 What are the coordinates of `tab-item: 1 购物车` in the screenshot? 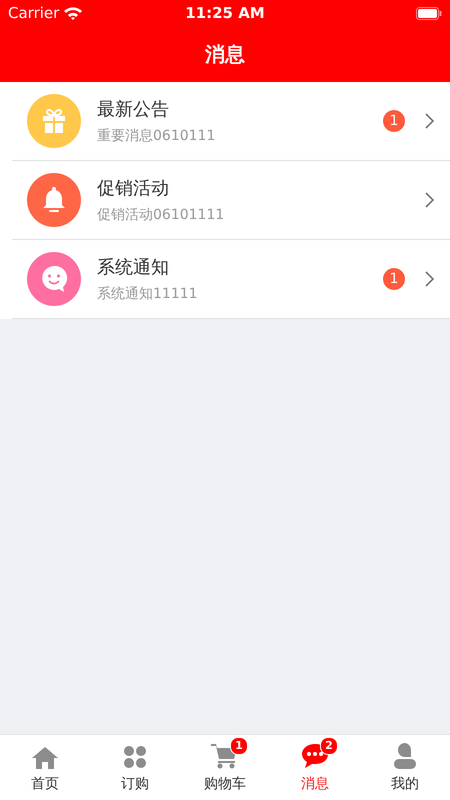 It's located at (225, 767).